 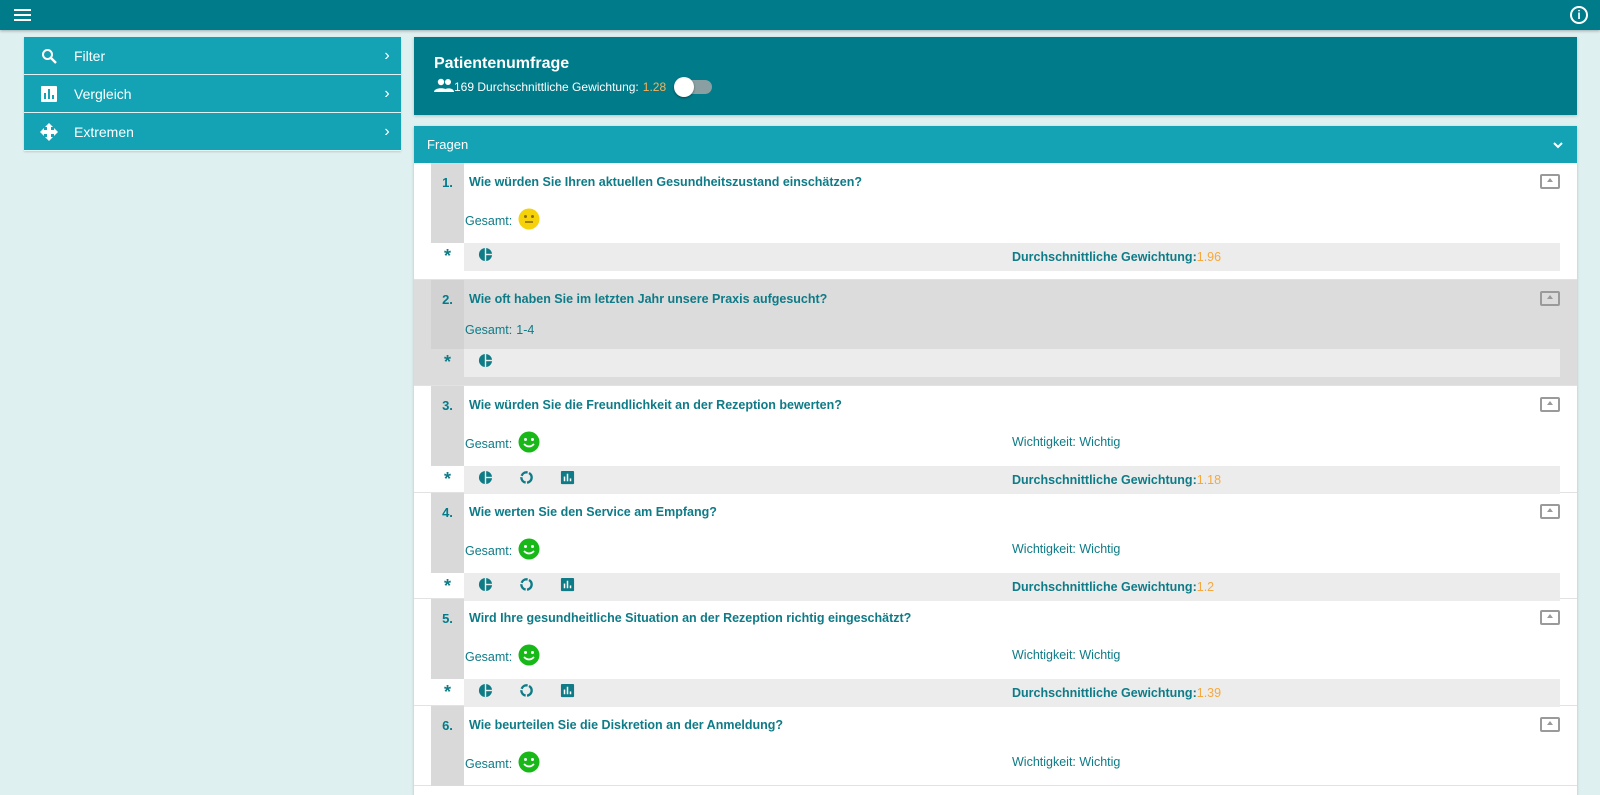 I want to click on question-toolbar: Durchschnittliche Gewichtung:1.96, so click(x=1012, y=257).